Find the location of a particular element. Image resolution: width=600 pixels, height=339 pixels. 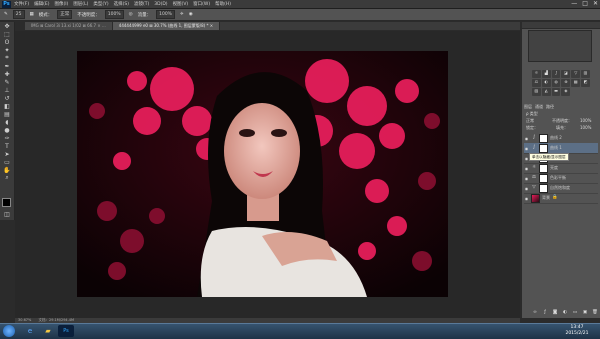

quick-mask-icon: ◫ is located at coordinates (7, 214).